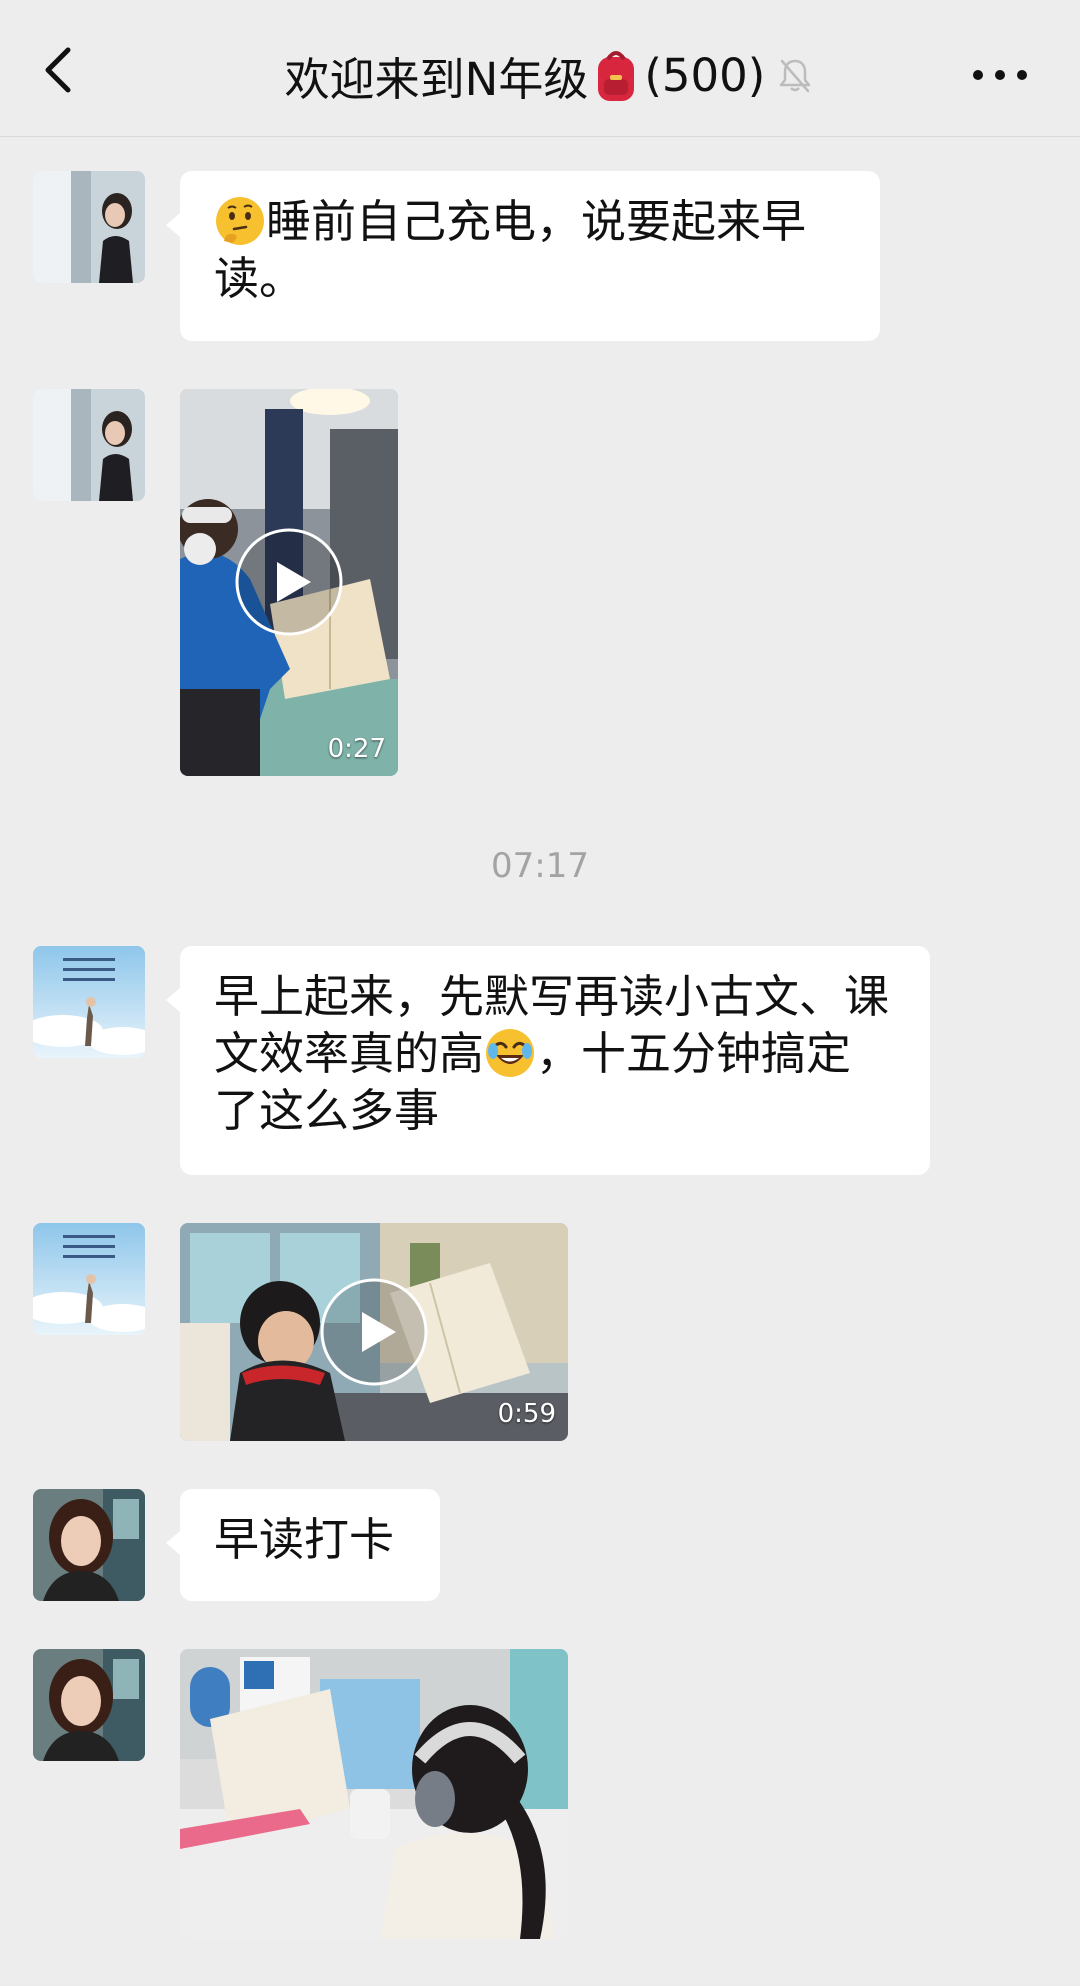 The height and width of the screenshot is (1986, 1080). Describe the element at coordinates (526, 1414) in the screenshot. I see `video-duration: 0:59` at that location.